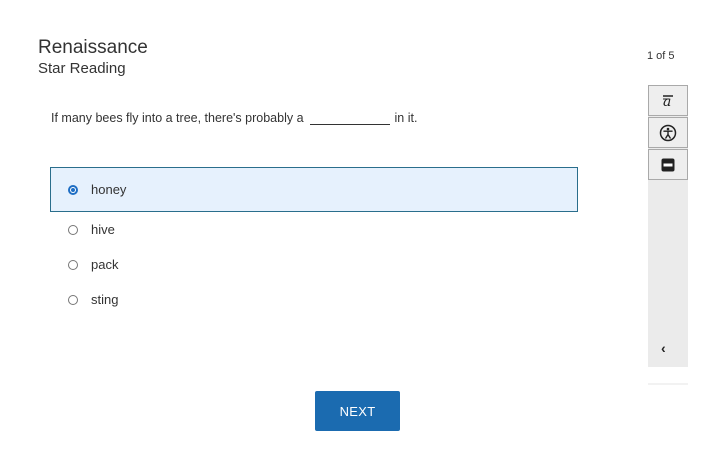  What do you see at coordinates (109, 189) in the screenshot?
I see `answer-option-label: honey` at bounding box center [109, 189].